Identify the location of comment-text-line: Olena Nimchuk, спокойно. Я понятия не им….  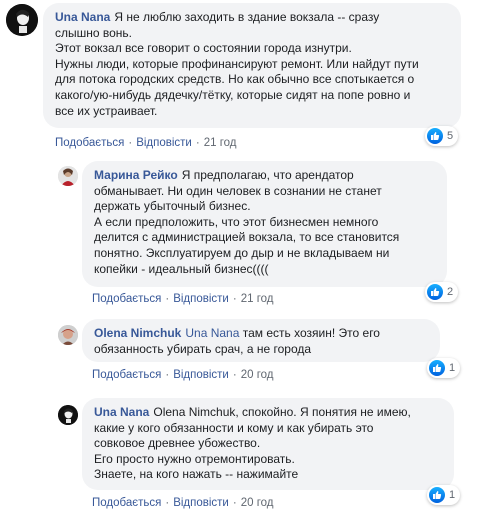
(282, 412).